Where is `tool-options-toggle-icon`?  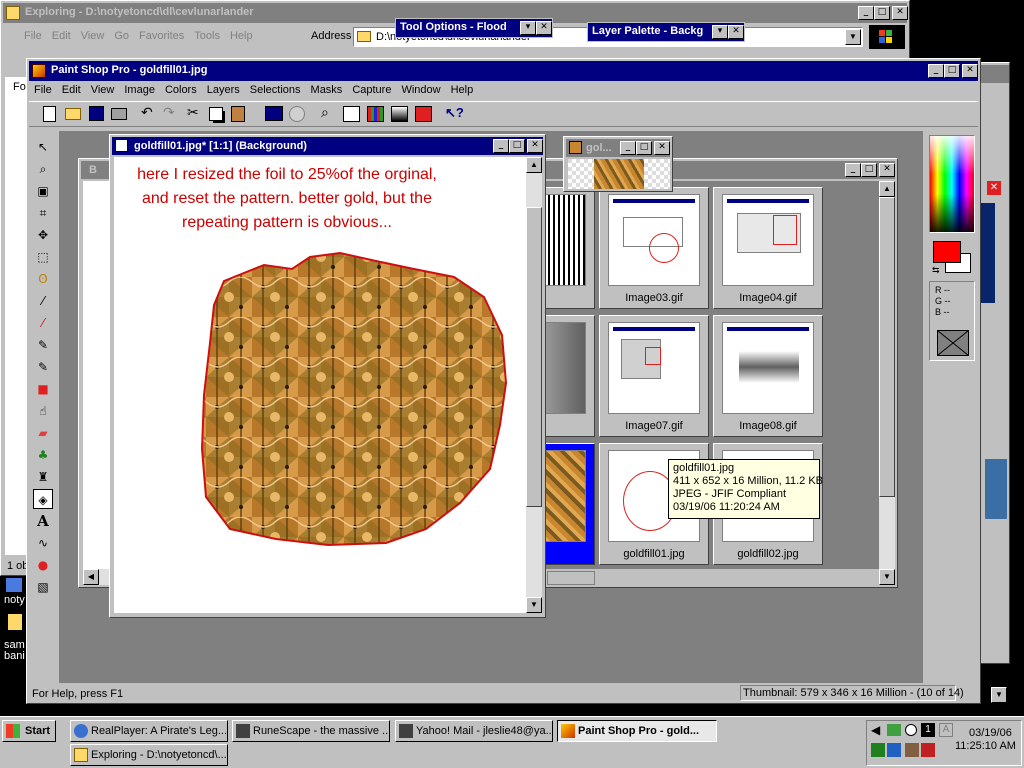 tool-options-toggle-icon is located at coordinates (375, 114).